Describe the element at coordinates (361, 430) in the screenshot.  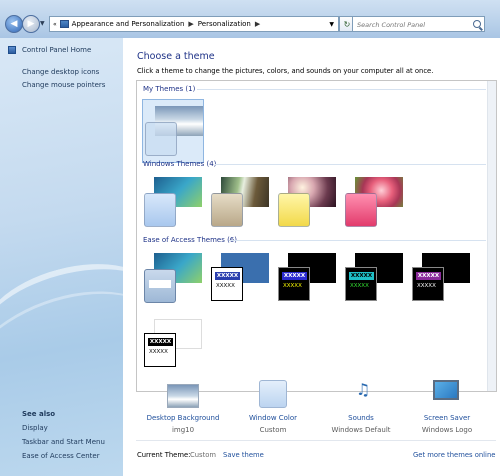
I see `sounds-value: Windows Default` at that location.